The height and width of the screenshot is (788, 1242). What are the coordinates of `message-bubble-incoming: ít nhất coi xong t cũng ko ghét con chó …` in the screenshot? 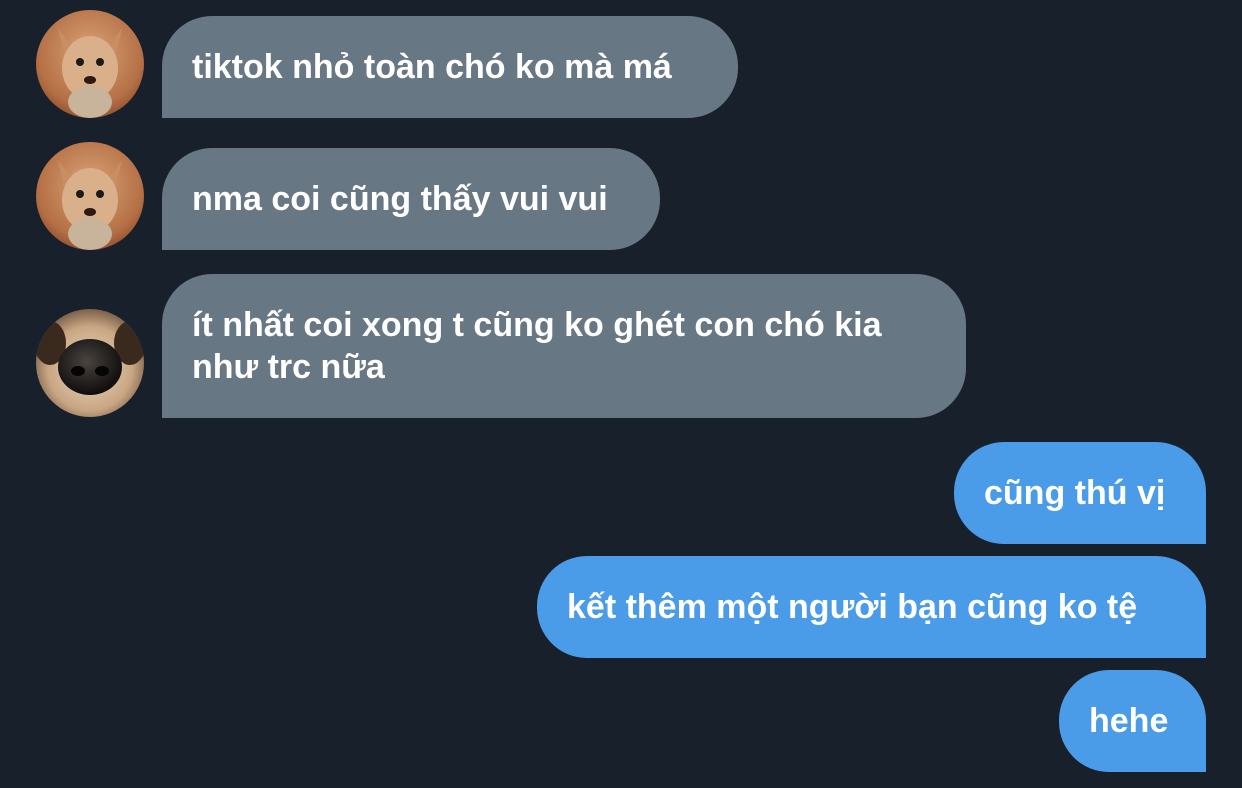 It's located at (564, 346).